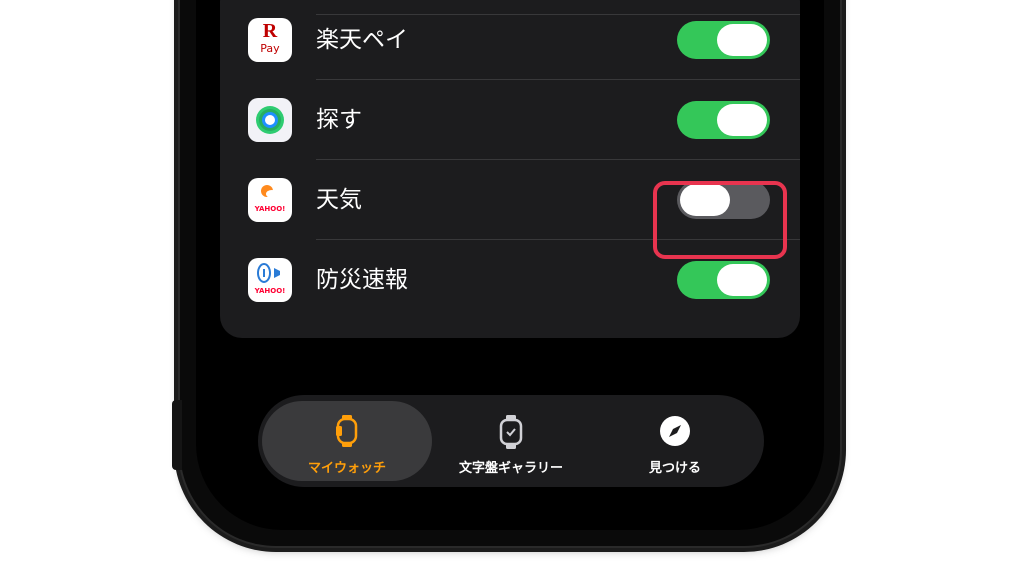 This screenshot has height=570, width=1024. What do you see at coordinates (270, 48) in the screenshot?
I see `rakuten-pay-icon-text: Pay` at bounding box center [270, 48].